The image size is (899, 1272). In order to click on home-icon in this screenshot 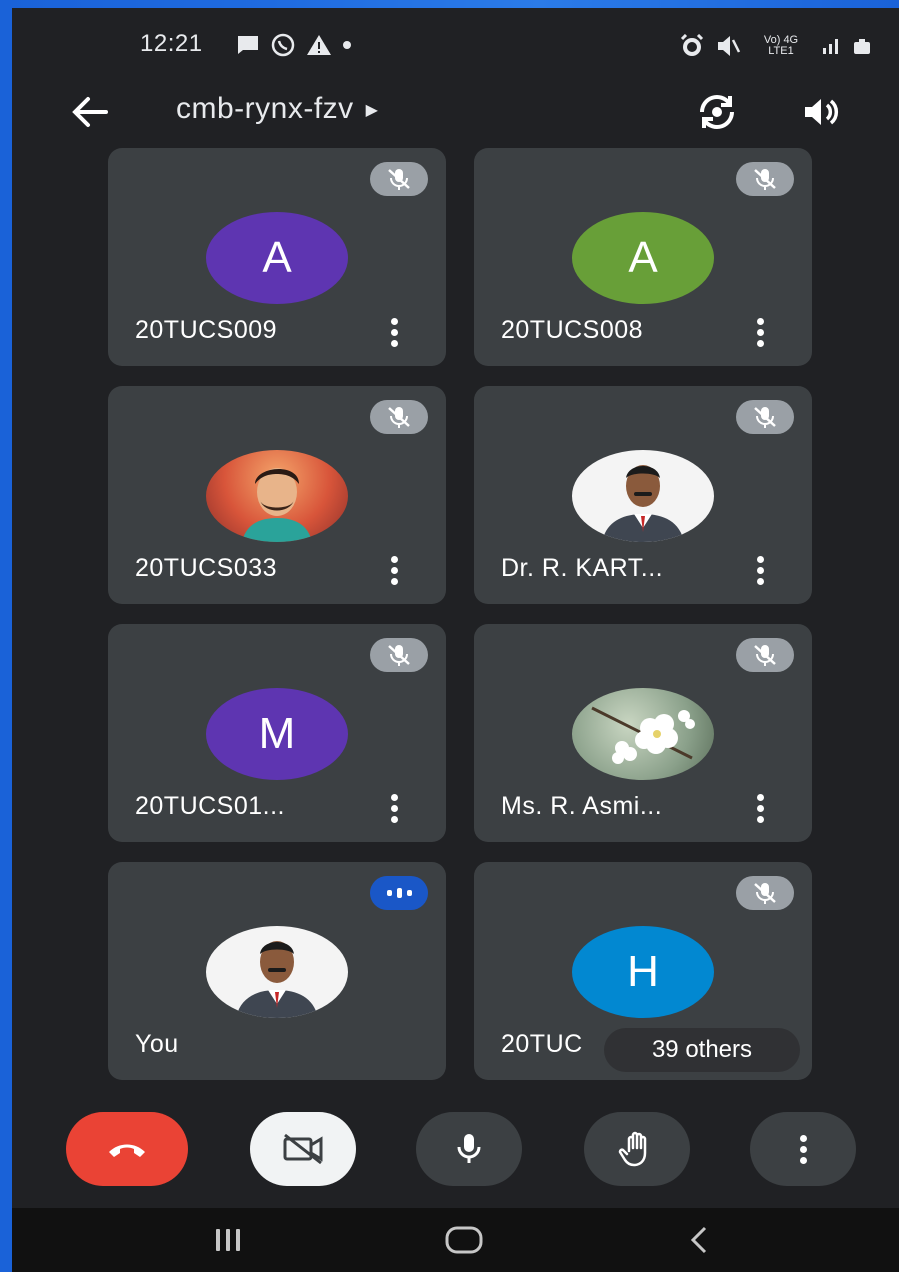, I will do `click(464, 1240)`.